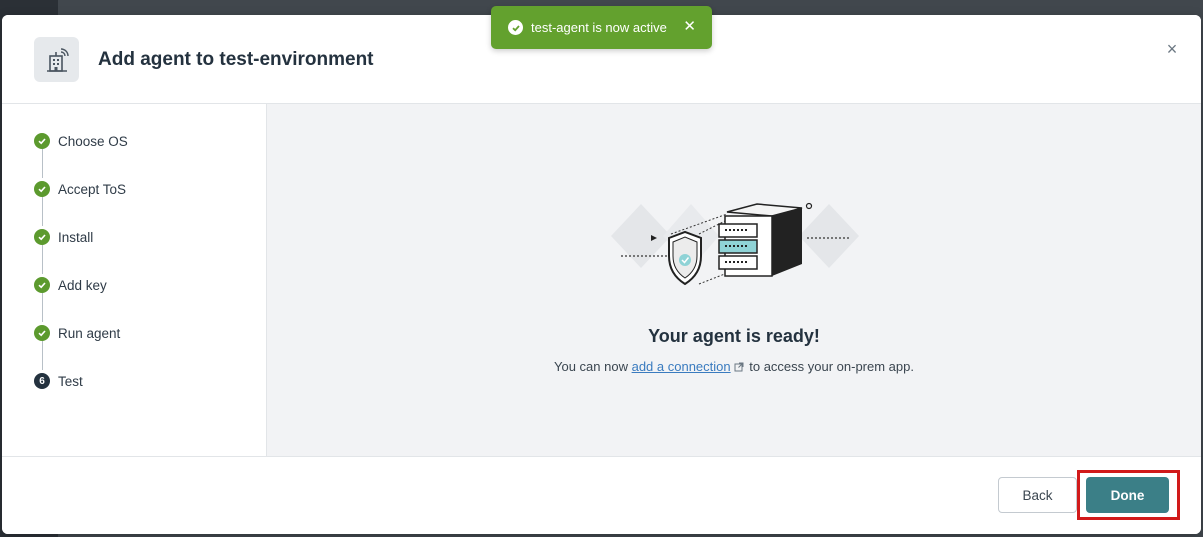  I want to click on add-connection-link: add a connection, so click(681, 366).